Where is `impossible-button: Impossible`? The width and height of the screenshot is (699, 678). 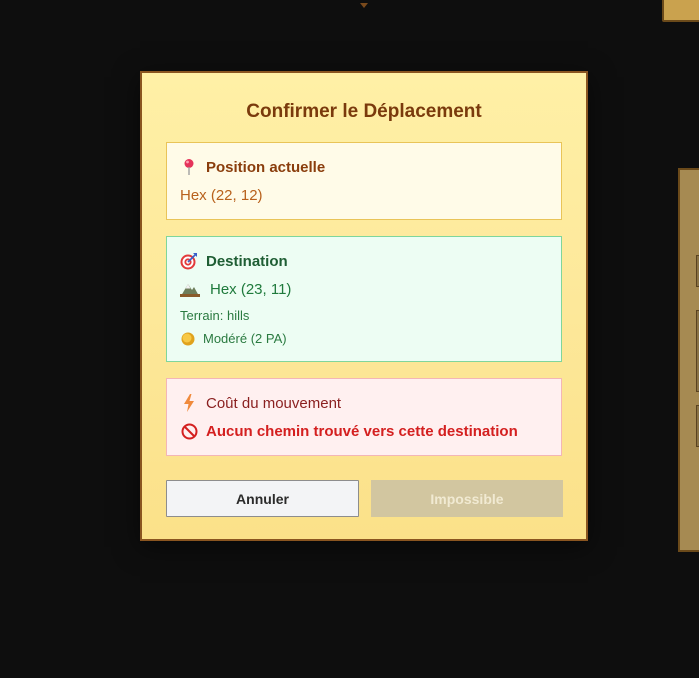
impossible-button: Impossible is located at coordinates (467, 498).